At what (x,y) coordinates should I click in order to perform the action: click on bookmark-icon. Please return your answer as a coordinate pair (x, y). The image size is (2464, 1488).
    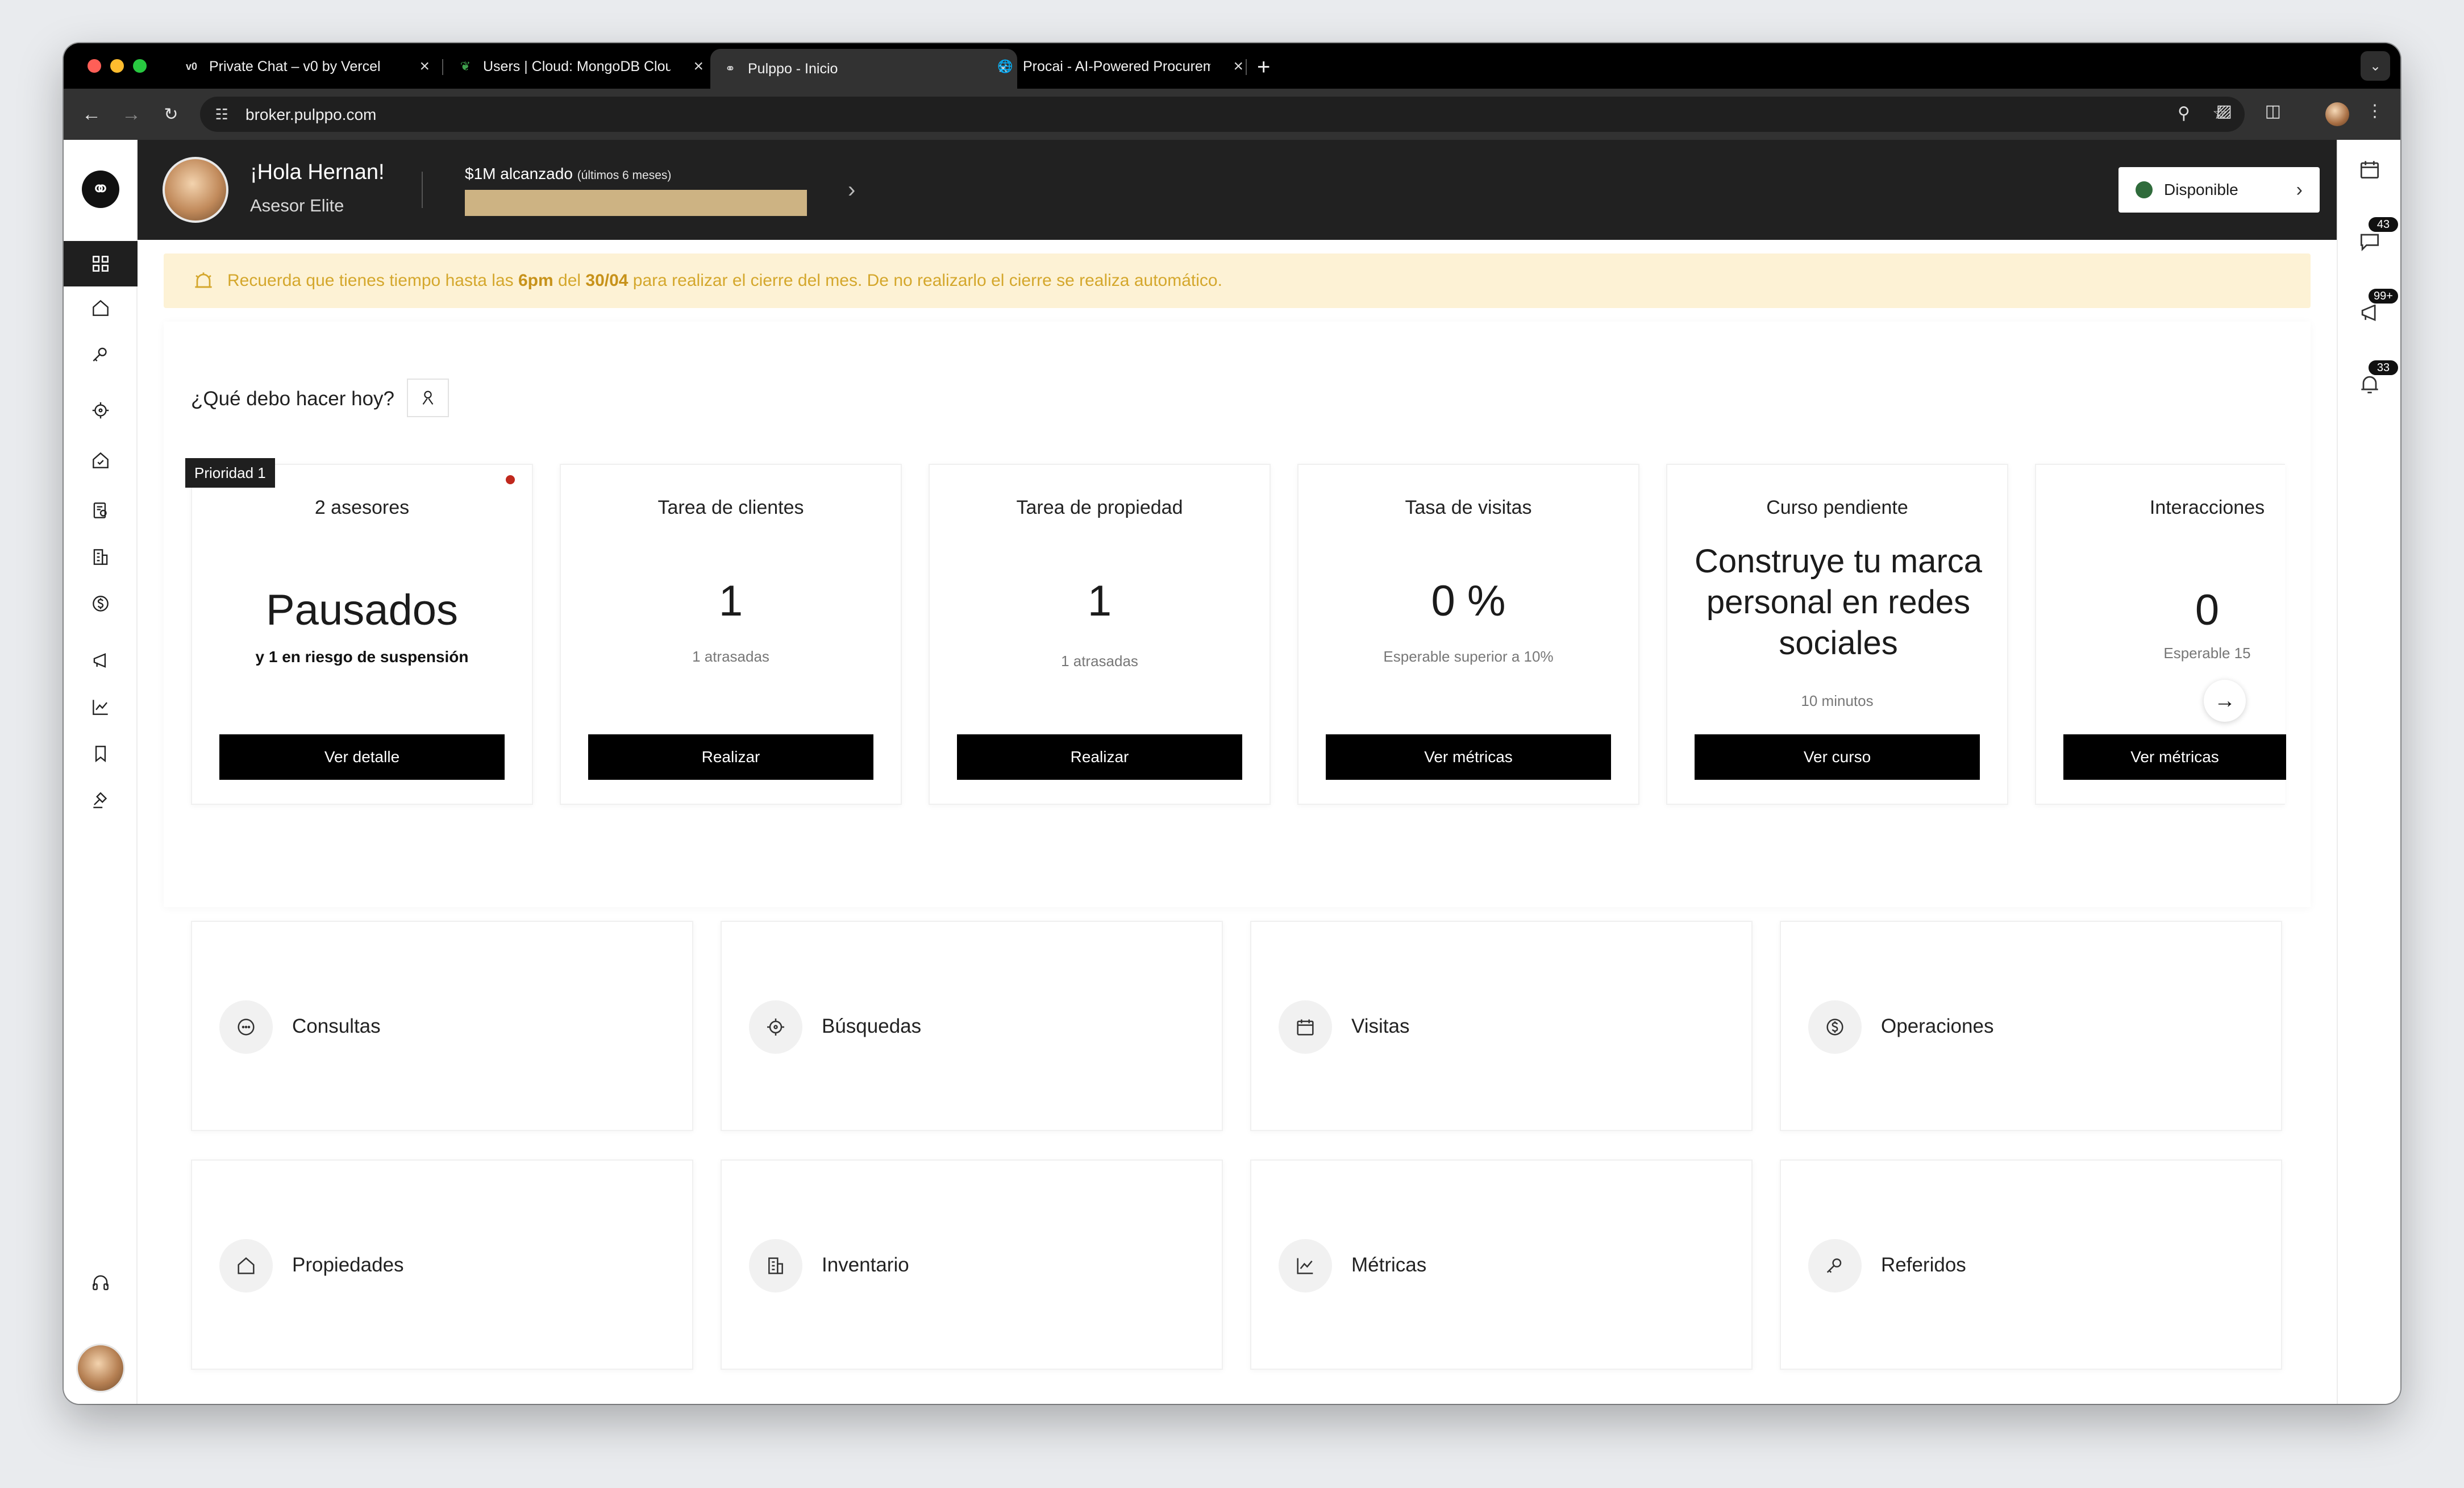
    Looking at the image, I should click on (100, 755).